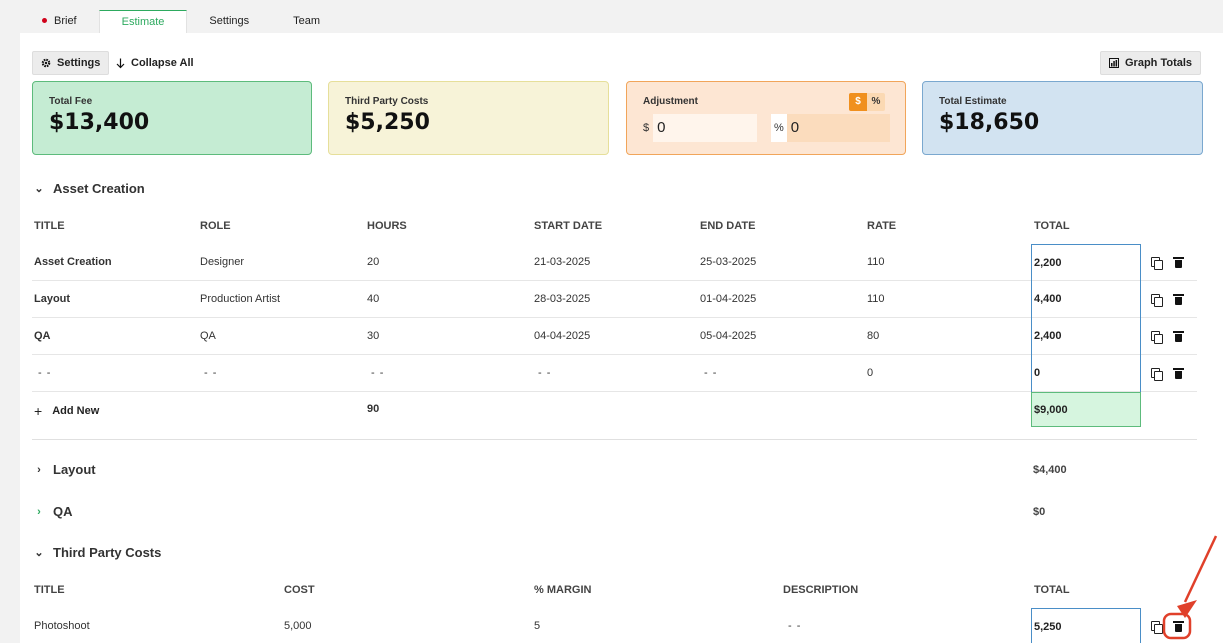  Describe the element at coordinates (42, 336) in the screenshot. I see `cell-title: QA` at that location.